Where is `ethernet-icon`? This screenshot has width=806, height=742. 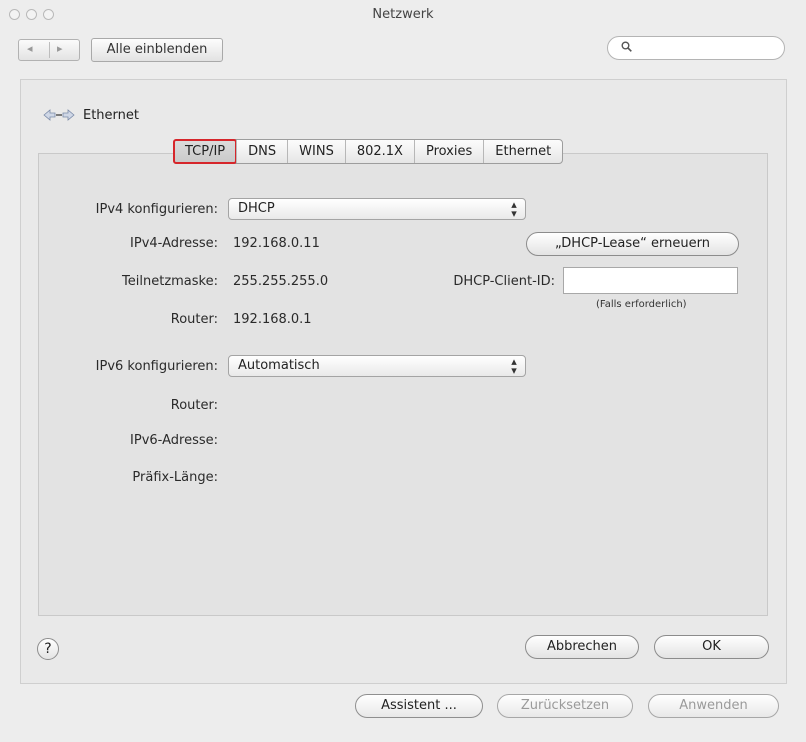 ethernet-icon is located at coordinates (59, 115).